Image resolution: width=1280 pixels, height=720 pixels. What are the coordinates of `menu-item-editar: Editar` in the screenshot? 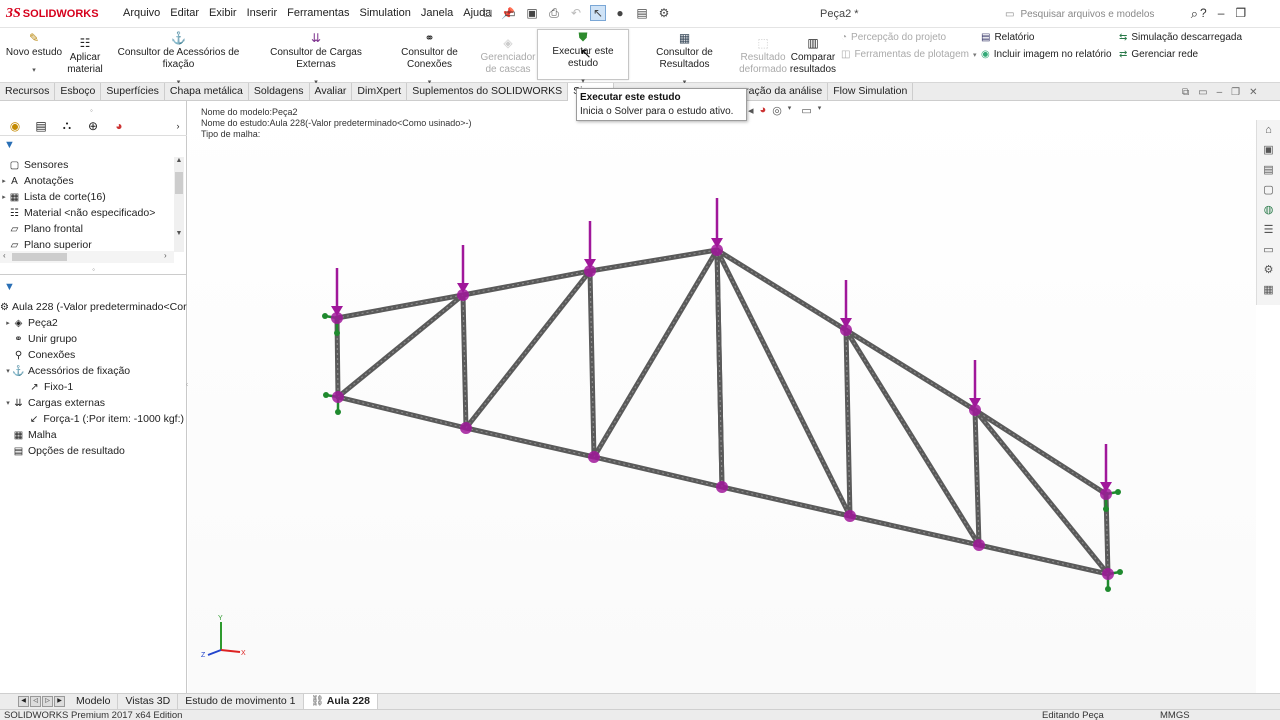 It's located at (184, 13).